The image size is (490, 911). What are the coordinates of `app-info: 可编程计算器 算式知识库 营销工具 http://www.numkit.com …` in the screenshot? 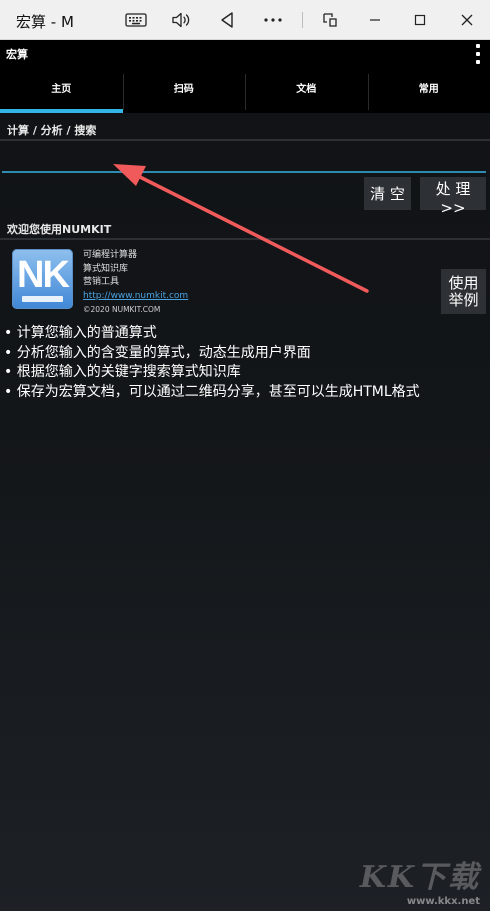 It's located at (135, 283).